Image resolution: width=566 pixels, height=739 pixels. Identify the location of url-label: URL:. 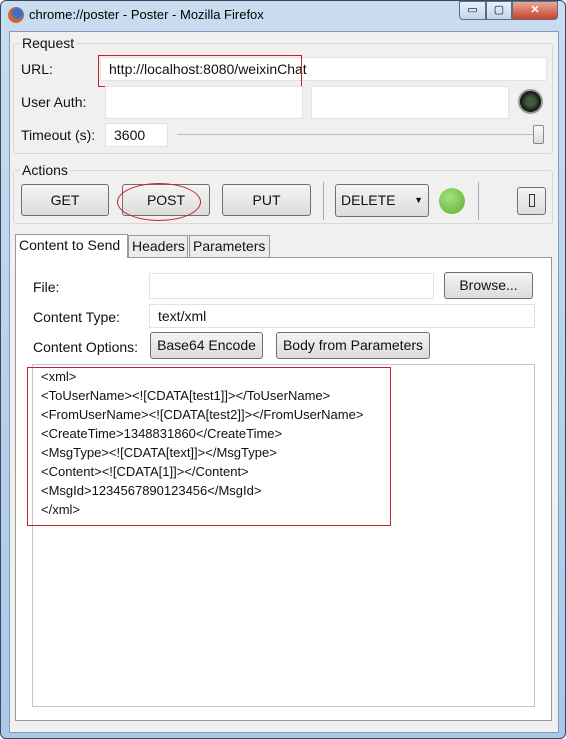
(37, 69).